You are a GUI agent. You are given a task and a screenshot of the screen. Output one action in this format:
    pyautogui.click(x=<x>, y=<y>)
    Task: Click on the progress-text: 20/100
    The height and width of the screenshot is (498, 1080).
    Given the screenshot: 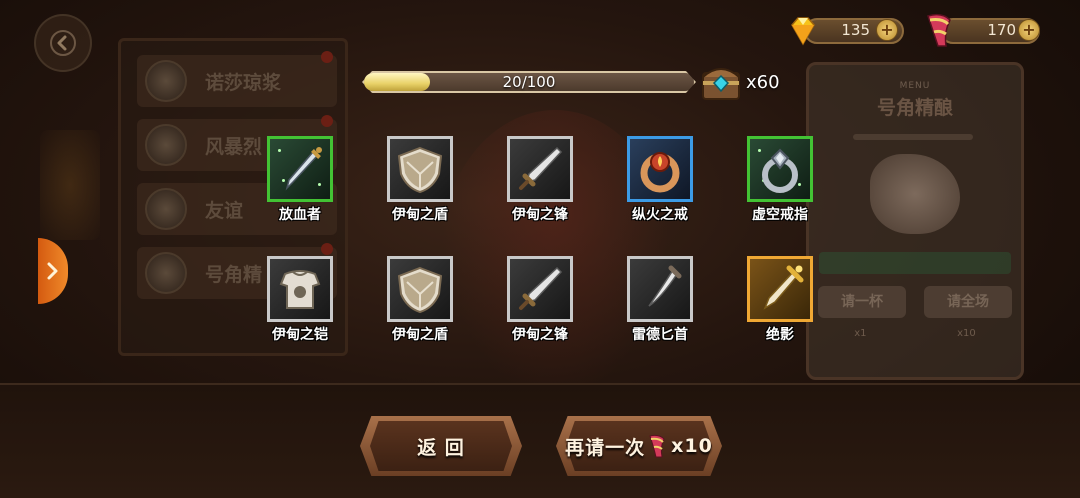 What is the action you would take?
    pyautogui.click(x=529, y=82)
    